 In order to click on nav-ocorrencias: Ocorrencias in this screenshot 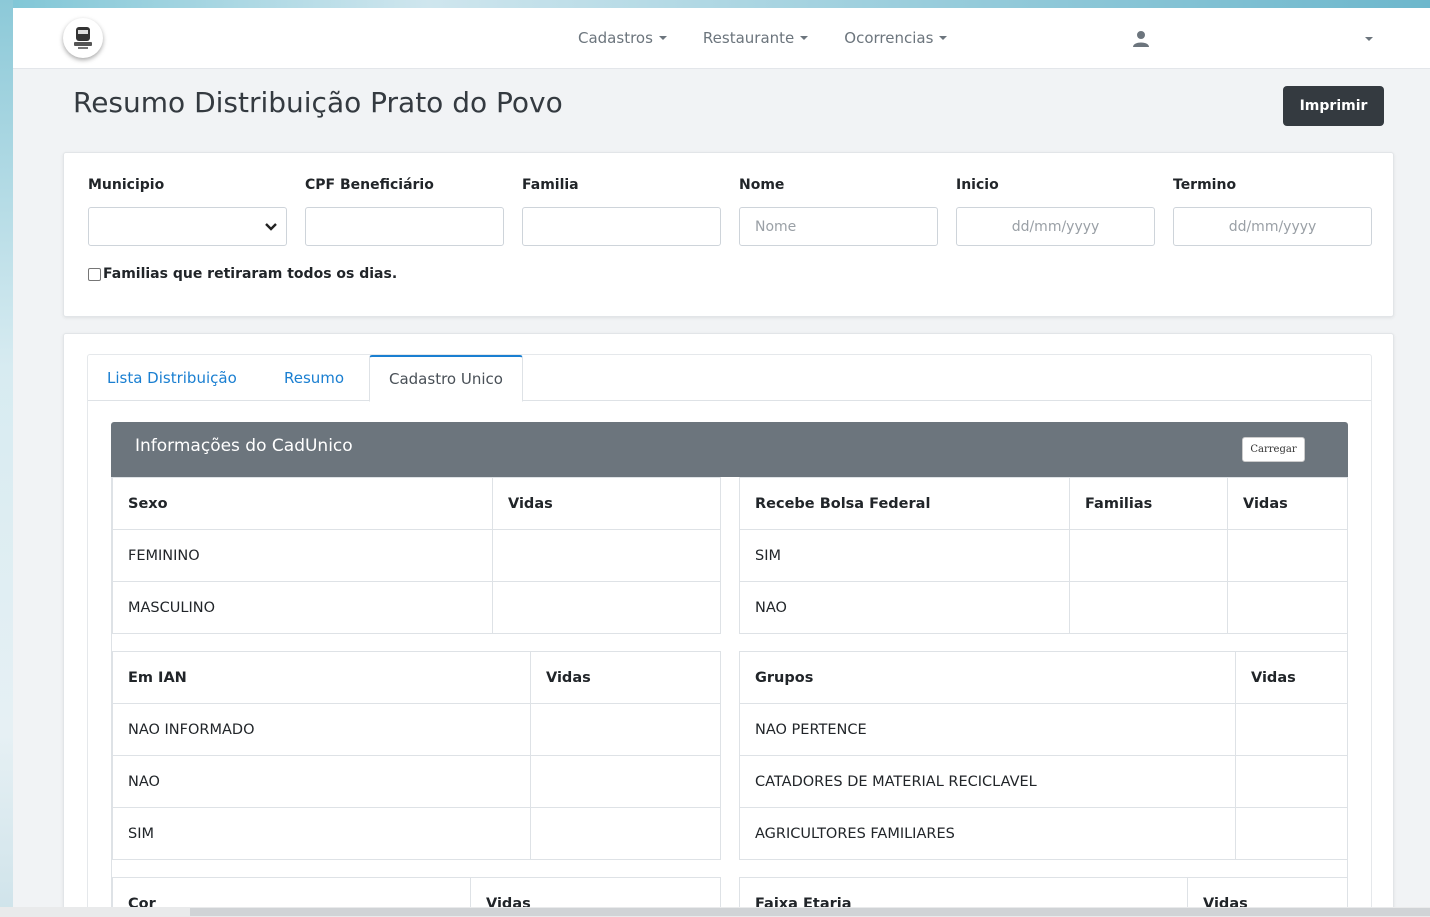, I will do `click(896, 38)`.